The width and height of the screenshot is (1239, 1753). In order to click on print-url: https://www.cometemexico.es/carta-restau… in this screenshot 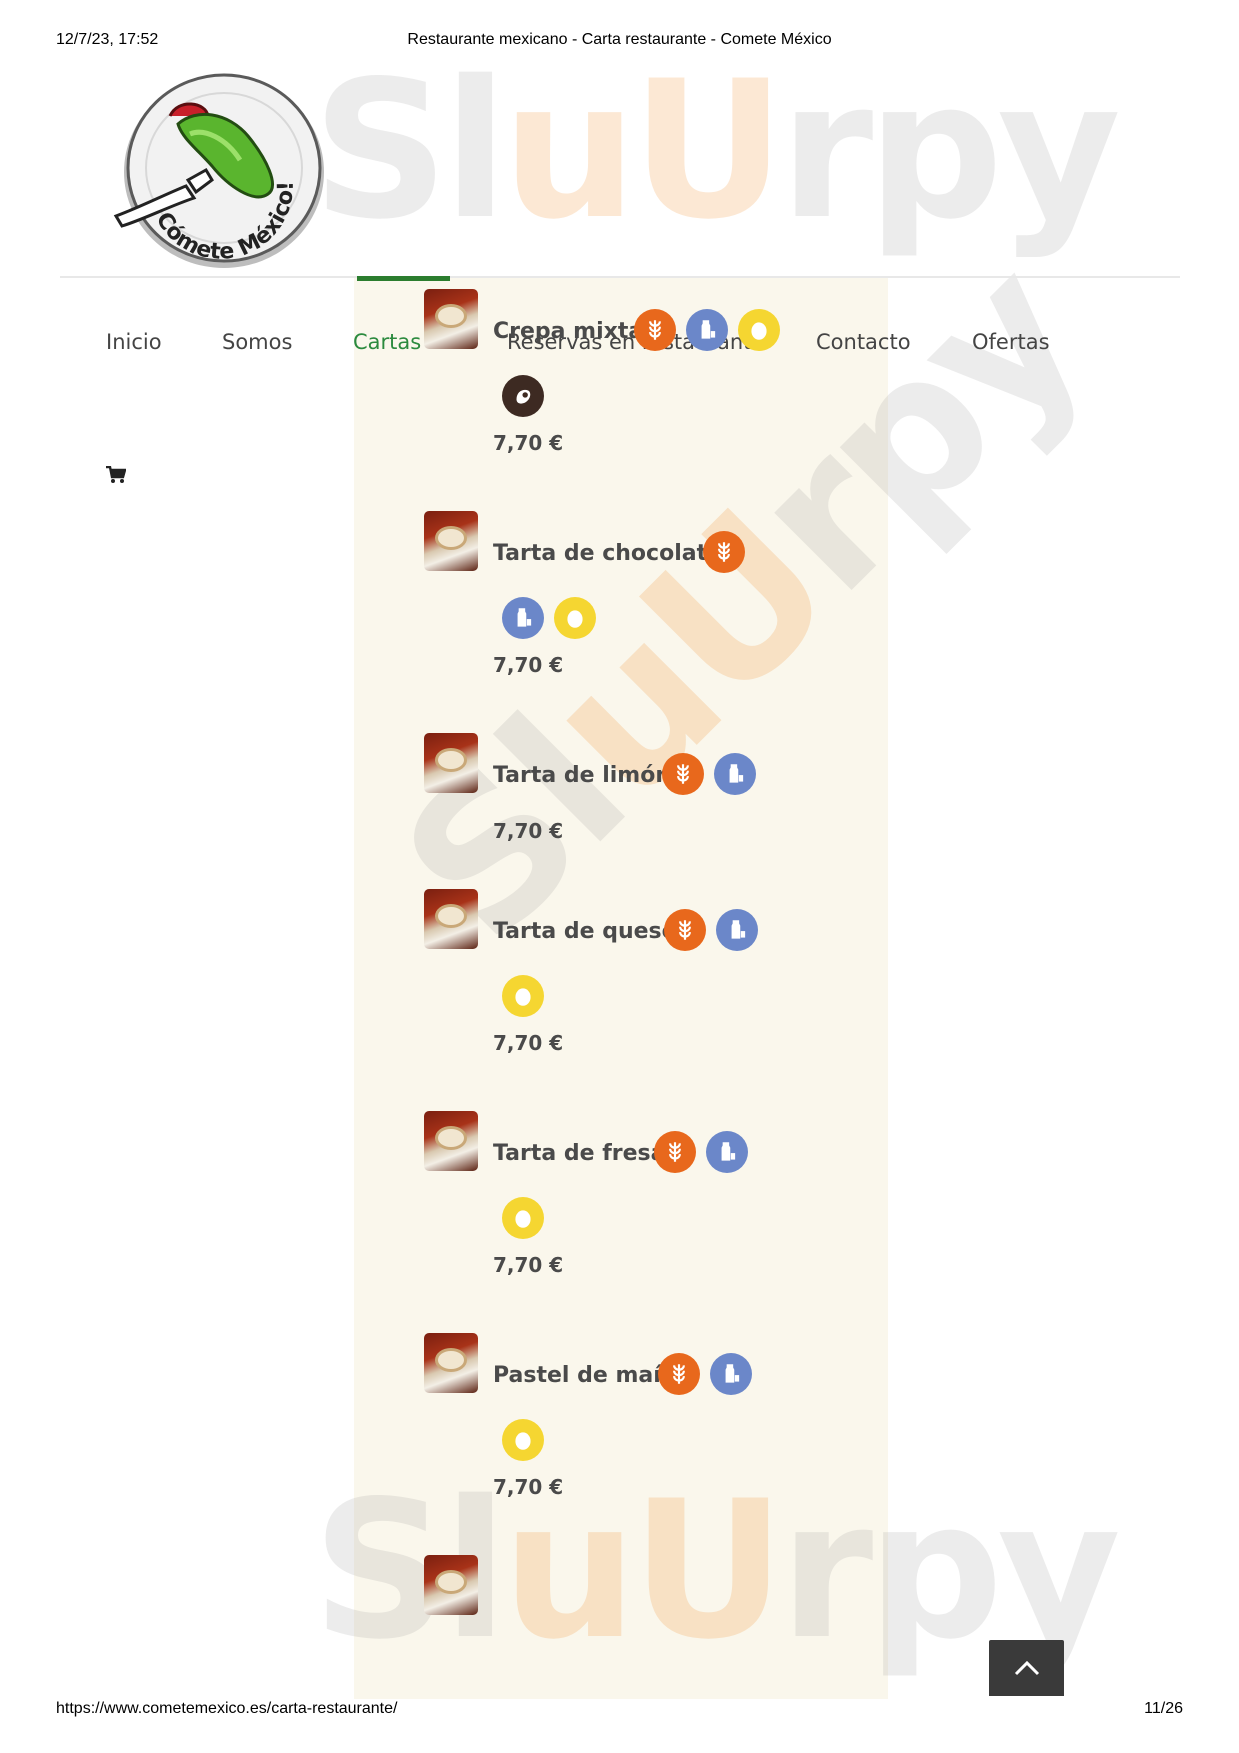, I will do `click(227, 1708)`.